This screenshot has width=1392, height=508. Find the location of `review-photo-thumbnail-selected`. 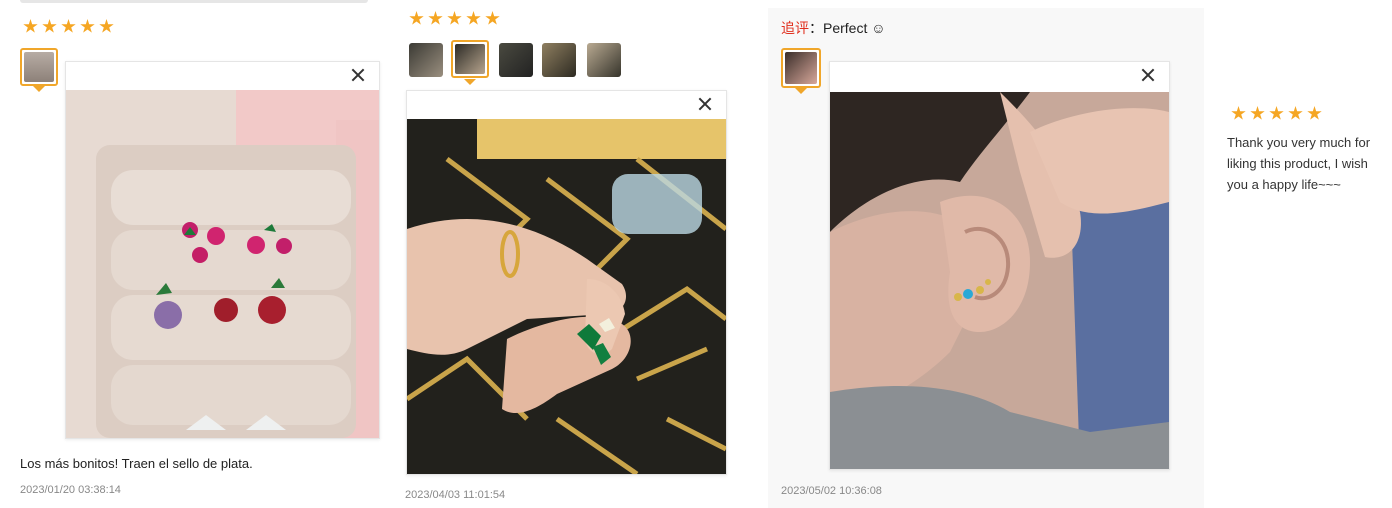

review-photo-thumbnail-selected is located at coordinates (470, 59).